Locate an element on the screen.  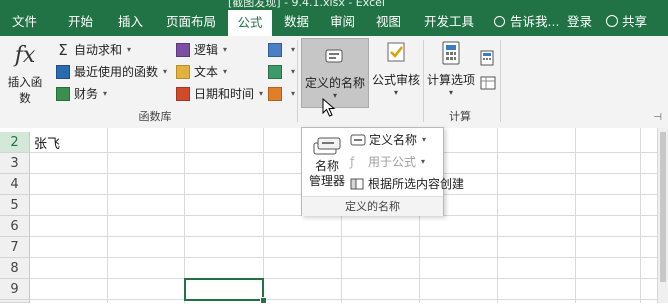
star-icon is located at coordinates (63, 72).